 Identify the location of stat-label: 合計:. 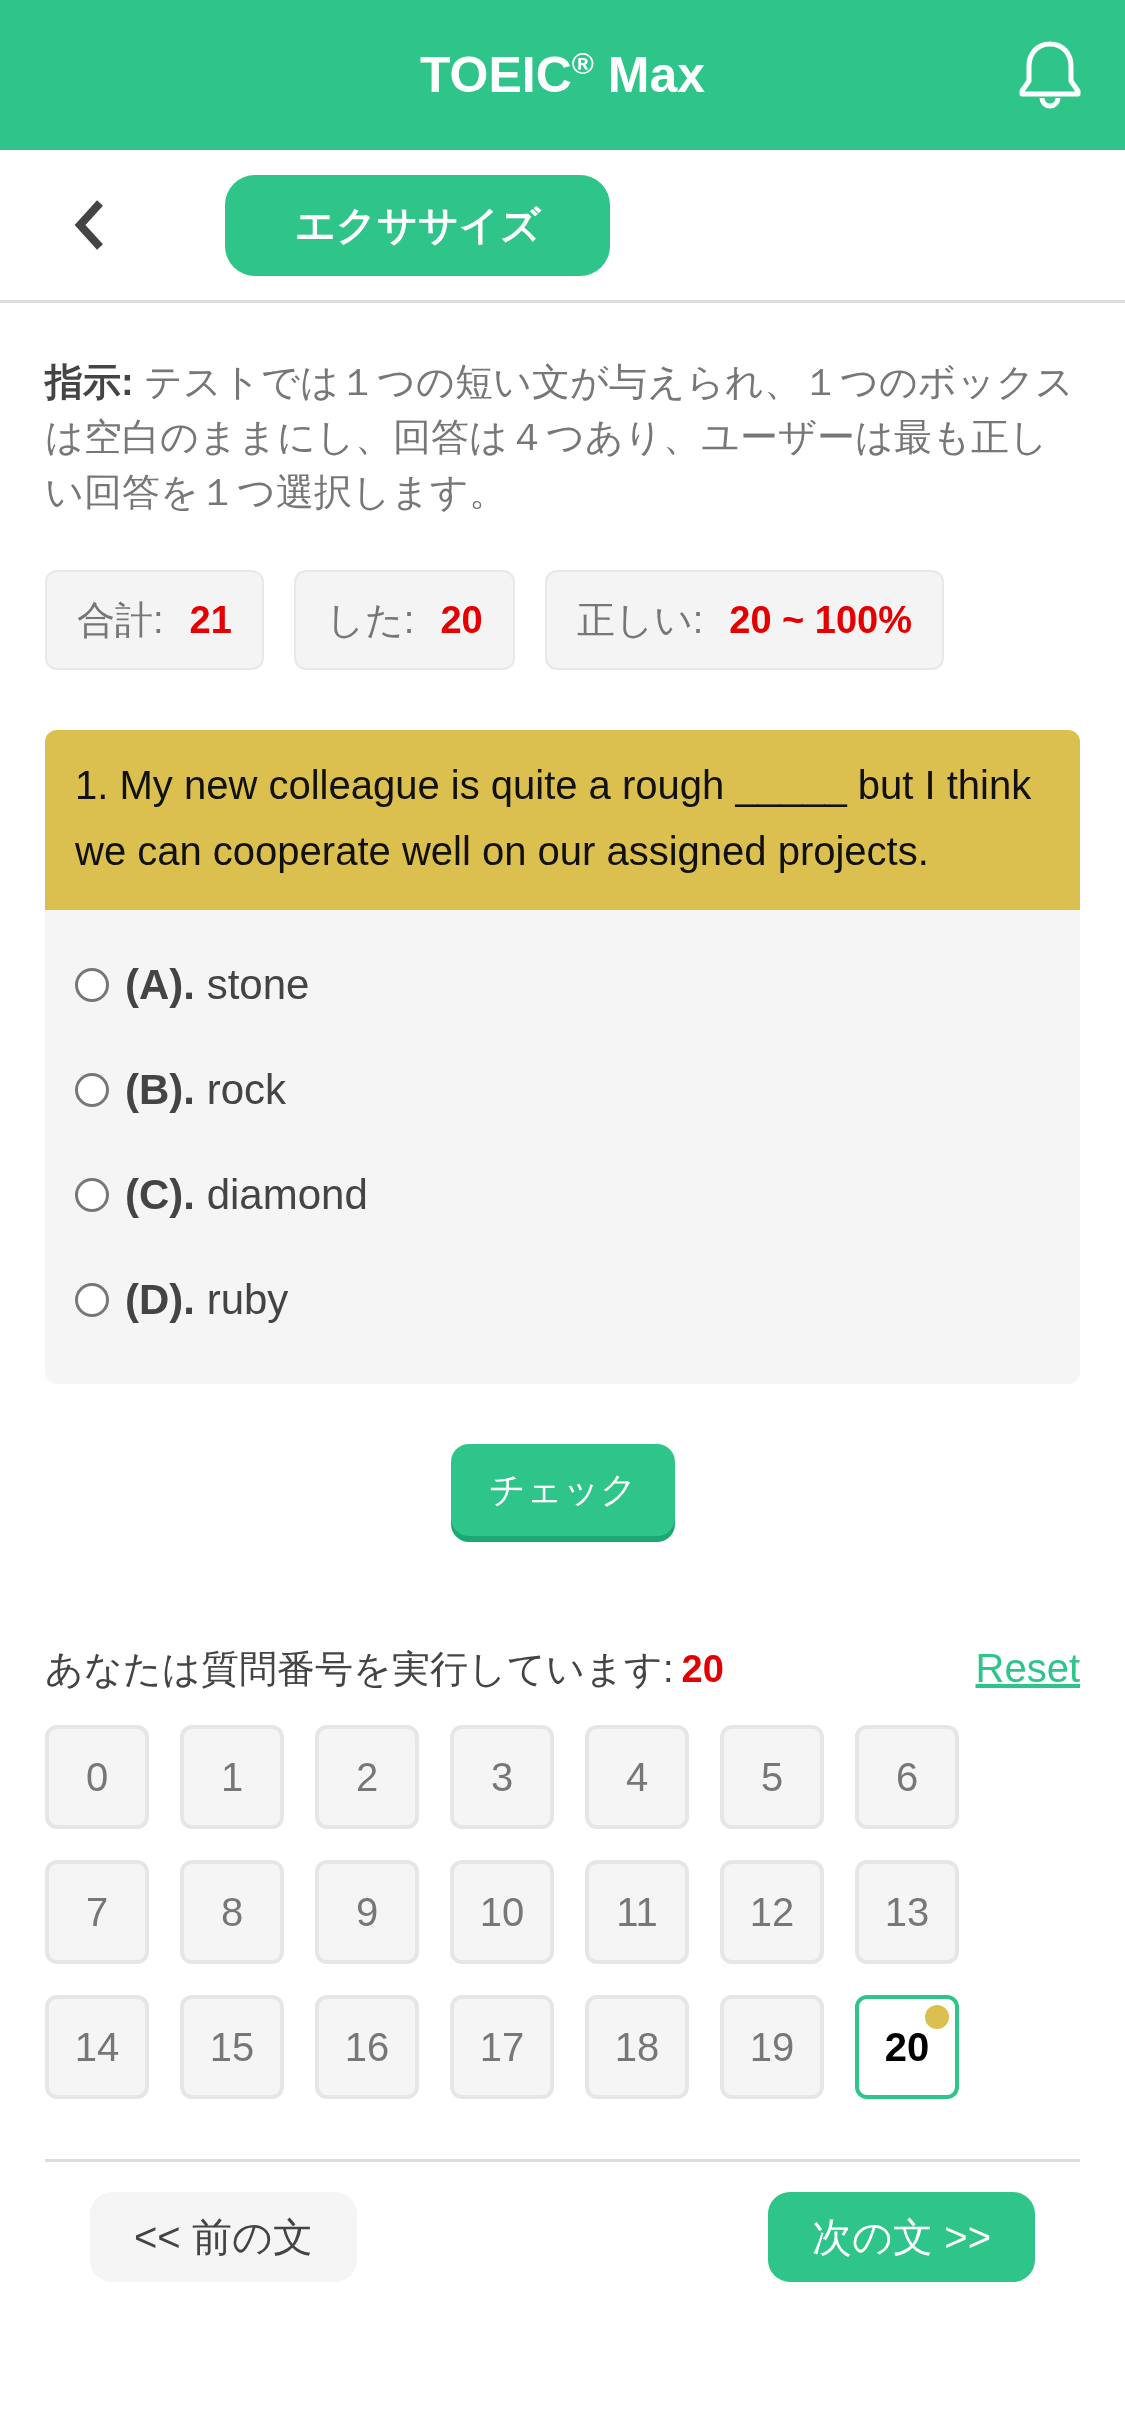
(120, 620).